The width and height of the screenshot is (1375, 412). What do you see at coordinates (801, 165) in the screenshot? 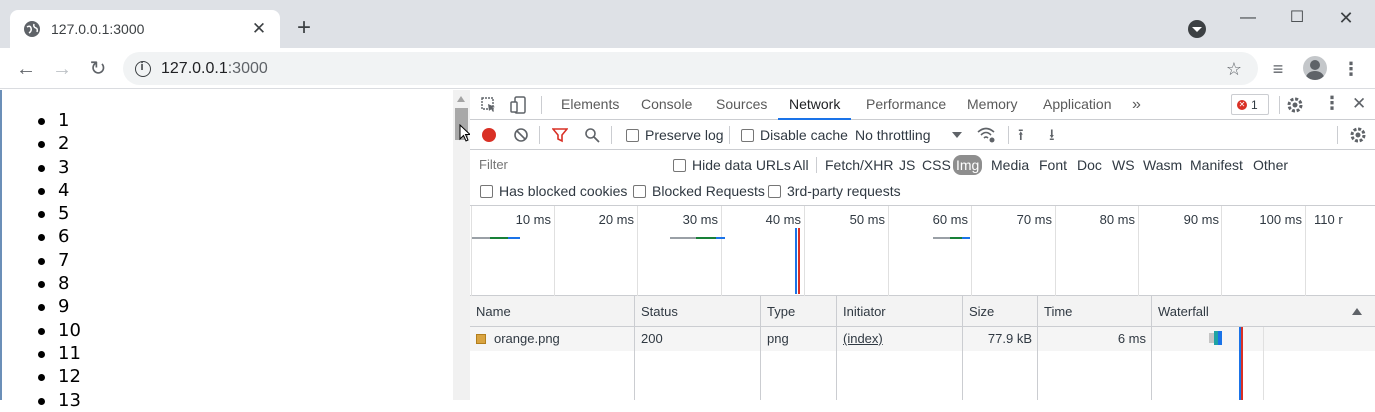
I see `filter-type-all: All` at bounding box center [801, 165].